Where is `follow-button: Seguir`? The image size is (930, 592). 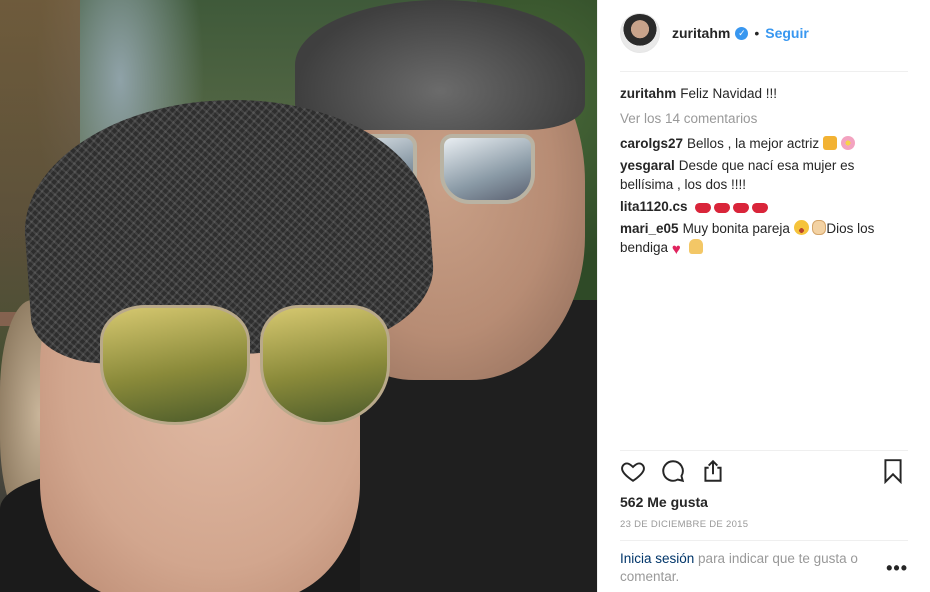 follow-button: Seguir is located at coordinates (787, 33).